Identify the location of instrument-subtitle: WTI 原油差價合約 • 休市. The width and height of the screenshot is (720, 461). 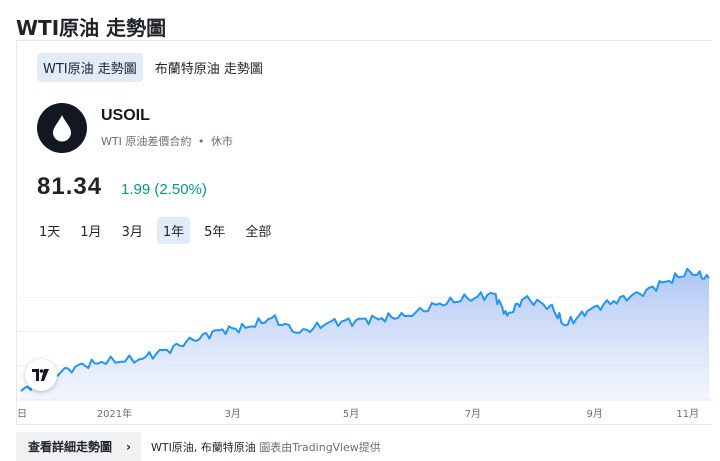
(167, 141).